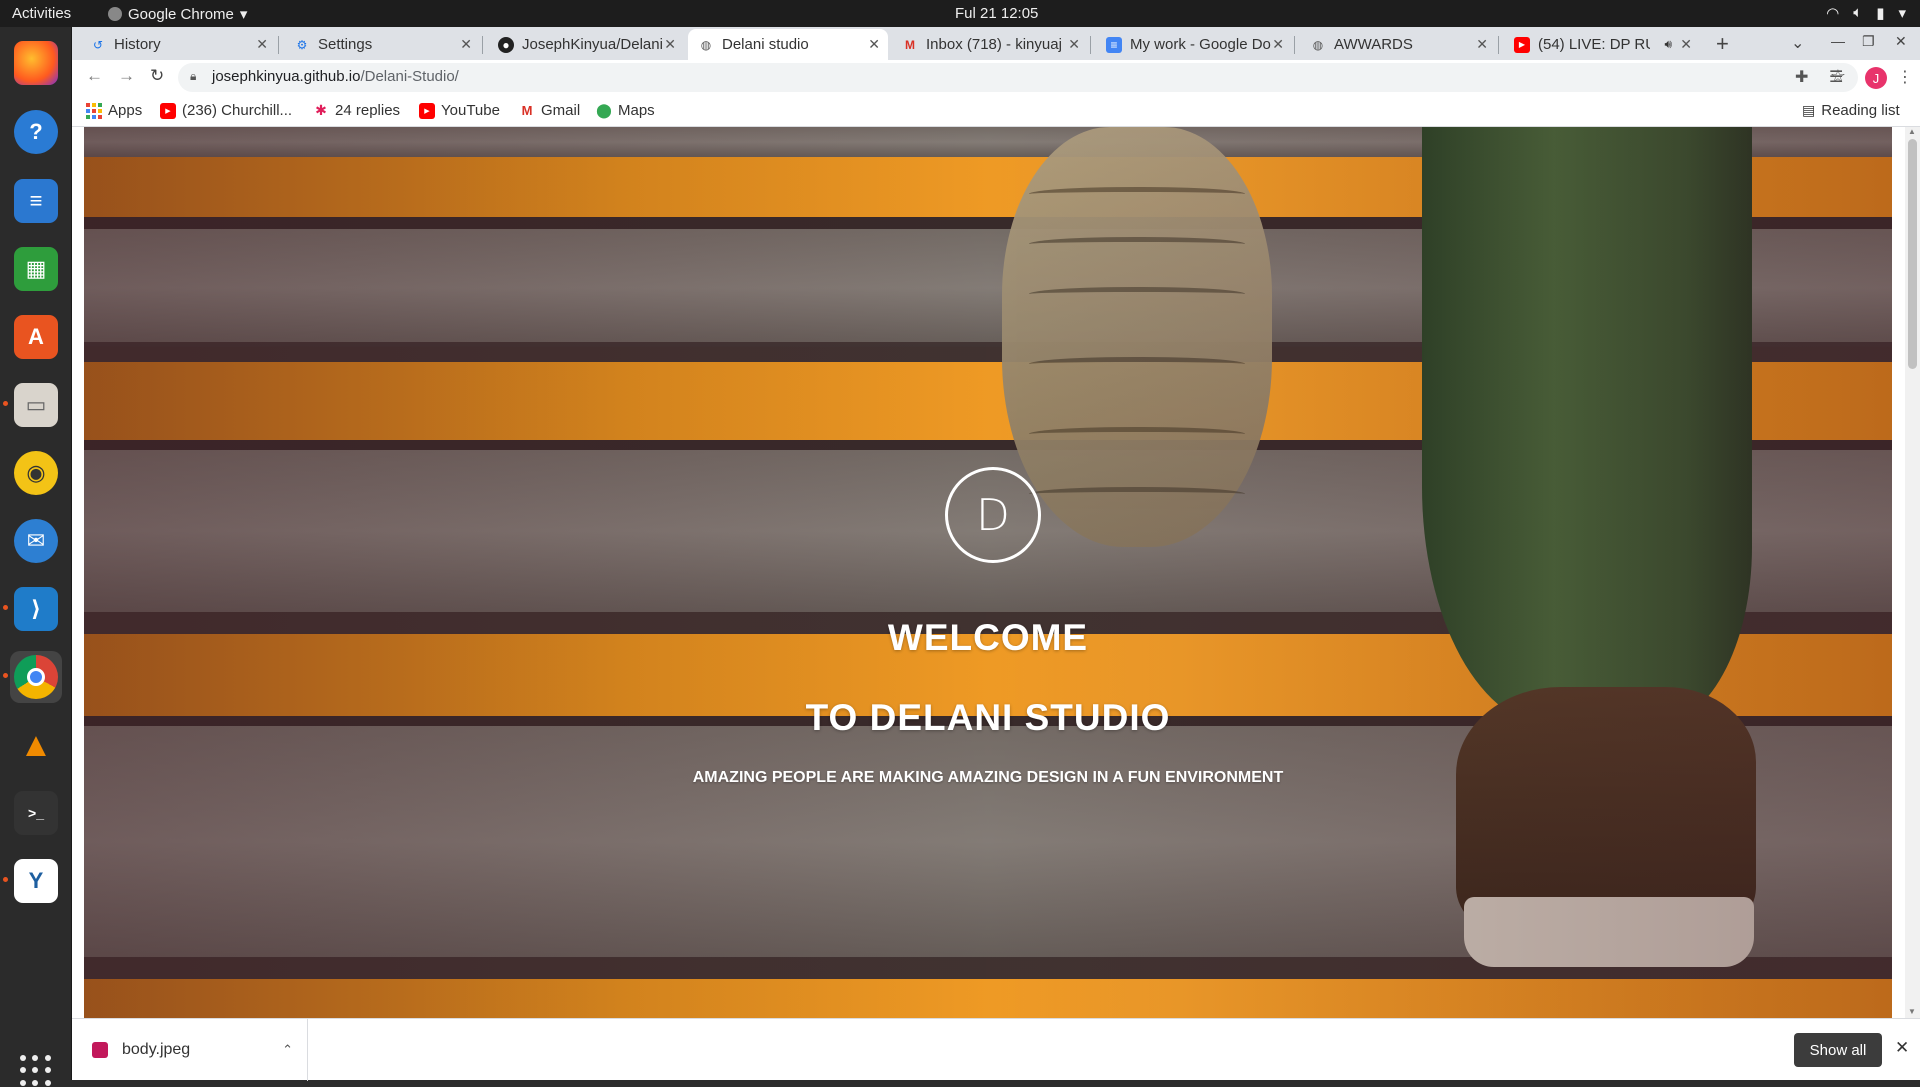  I want to click on tab-youtube-live: ▶ (54) LIVE: DP RU 🔊︎ ✕, so click(1602, 44).